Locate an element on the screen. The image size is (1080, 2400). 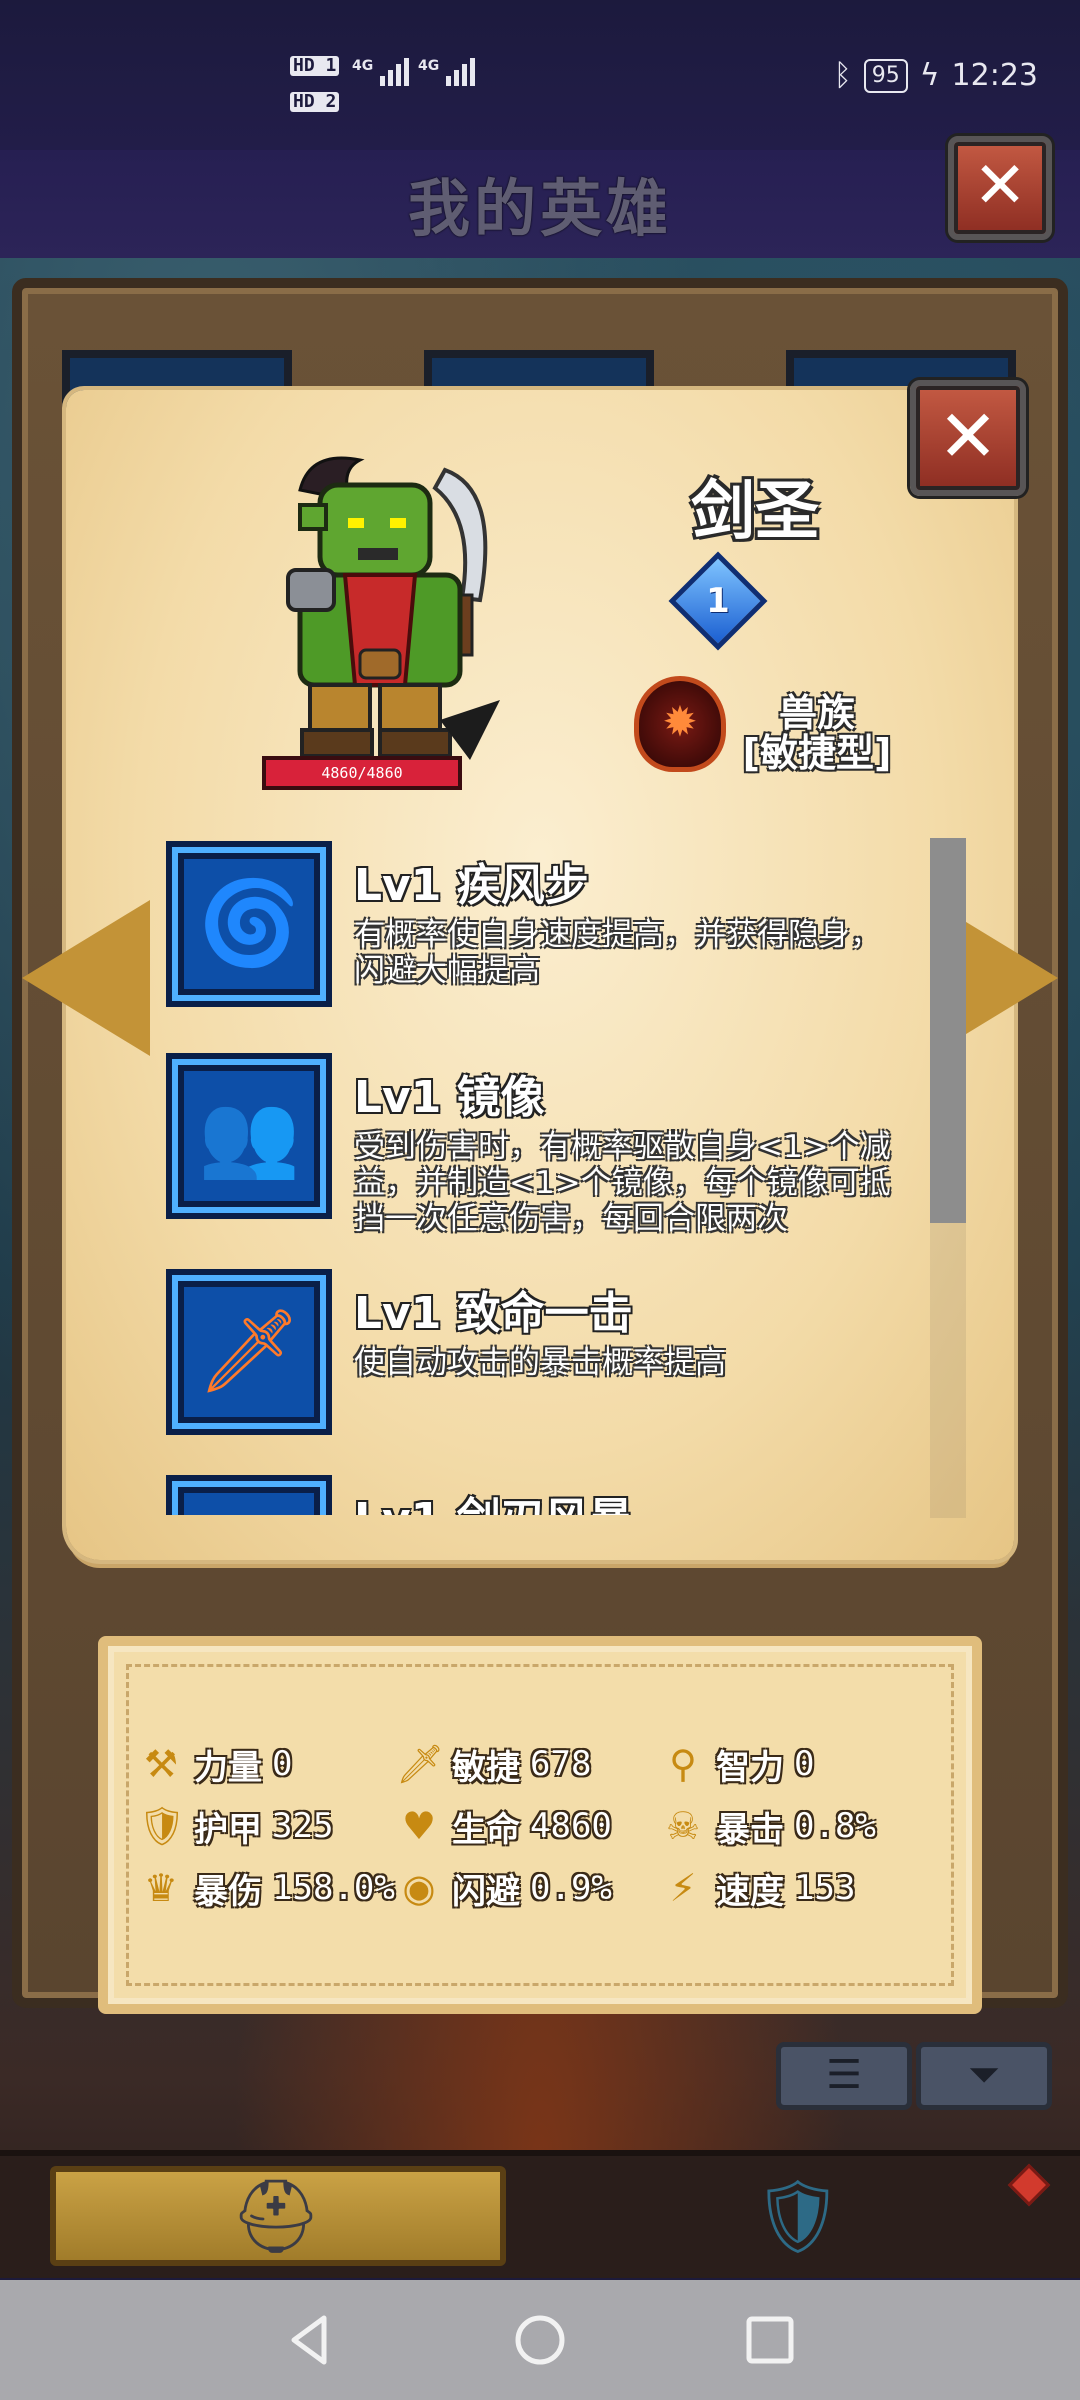
stat-label: 速度 is located at coordinates (750, 1891).